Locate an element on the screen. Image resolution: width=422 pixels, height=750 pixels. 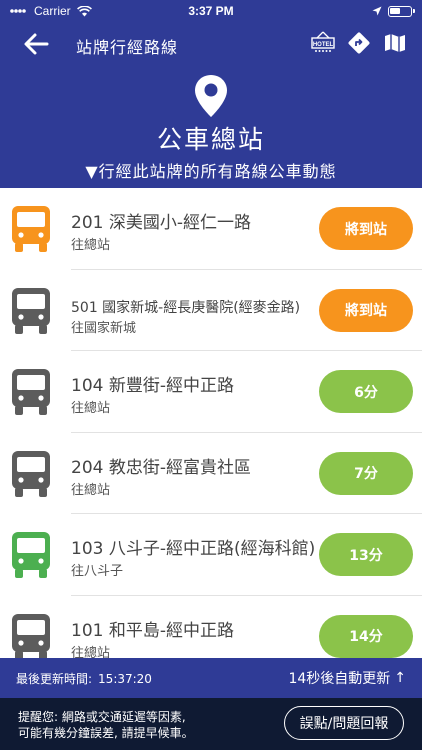
arrow-up-icon: ↑ is located at coordinates (400, 678).